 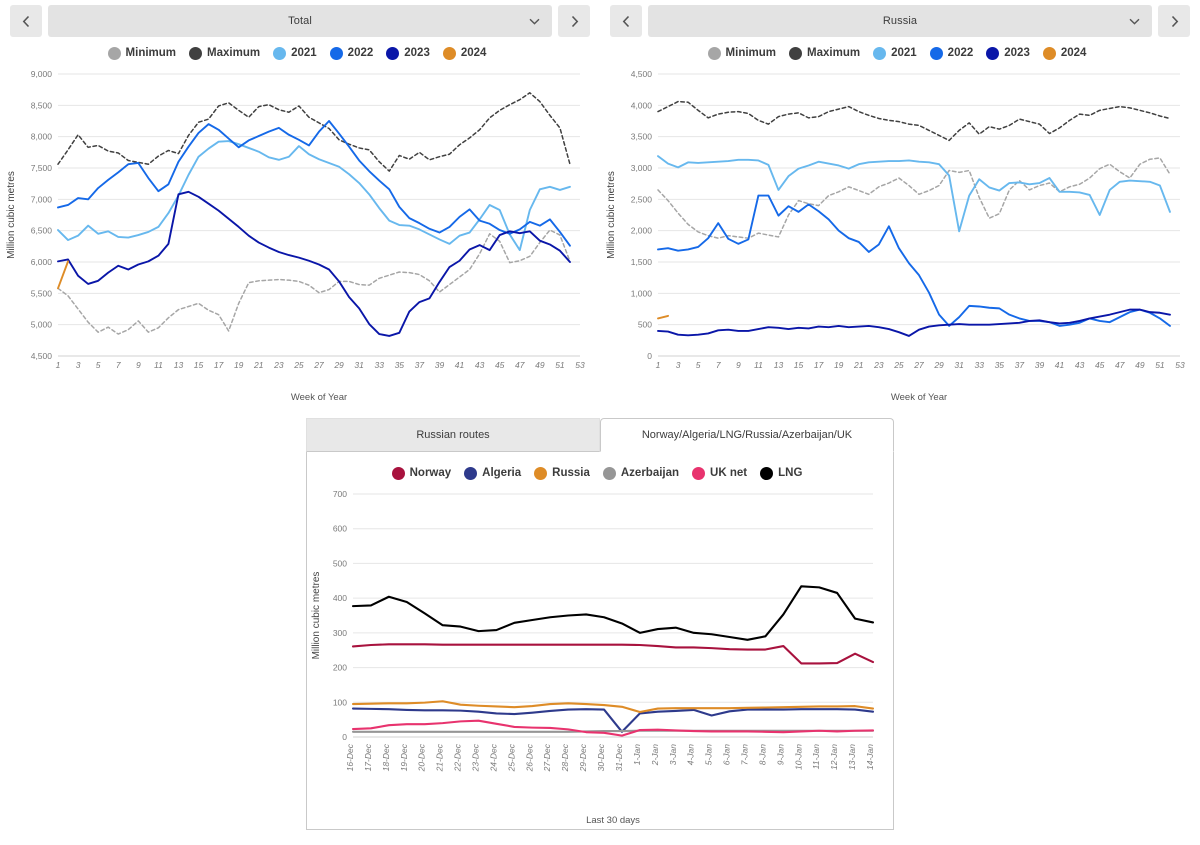 I want to click on legend-label: Azerbaijan, so click(x=650, y=473).